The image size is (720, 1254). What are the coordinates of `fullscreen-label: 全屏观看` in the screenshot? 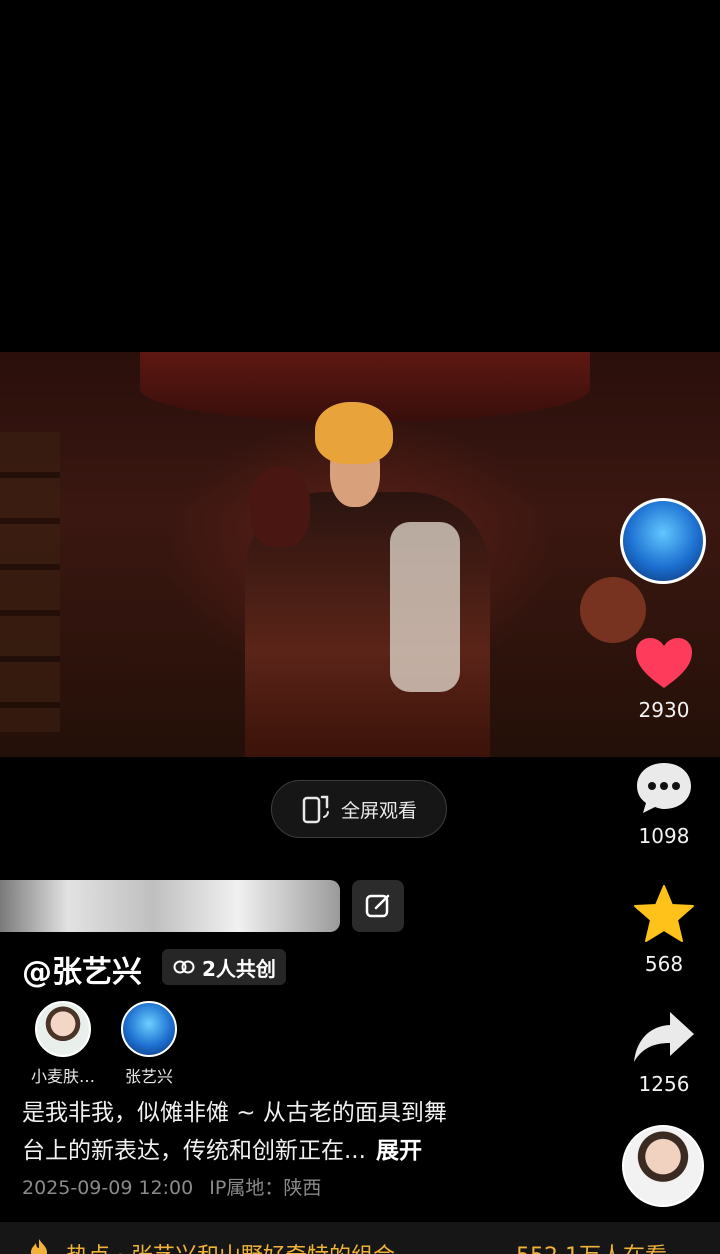 It's located at (378, 810).